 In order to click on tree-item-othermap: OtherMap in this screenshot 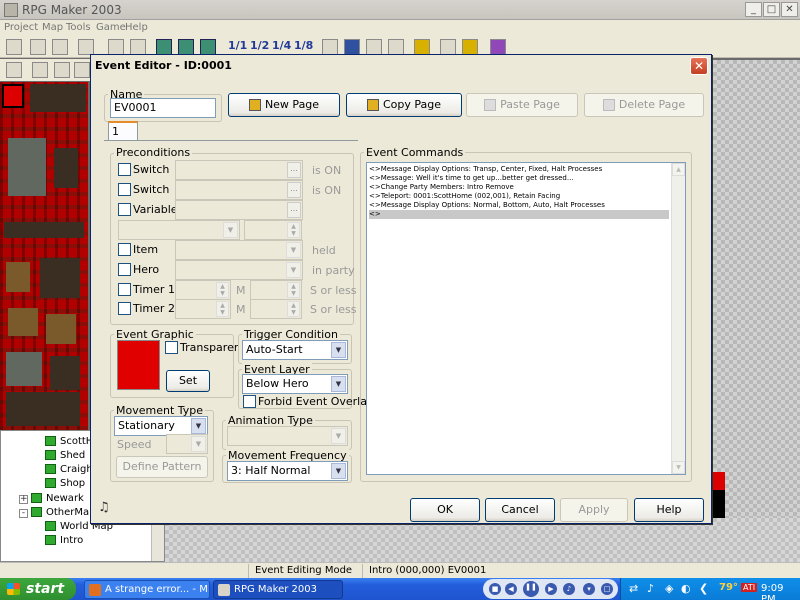, I will do `click(63, 513)`.